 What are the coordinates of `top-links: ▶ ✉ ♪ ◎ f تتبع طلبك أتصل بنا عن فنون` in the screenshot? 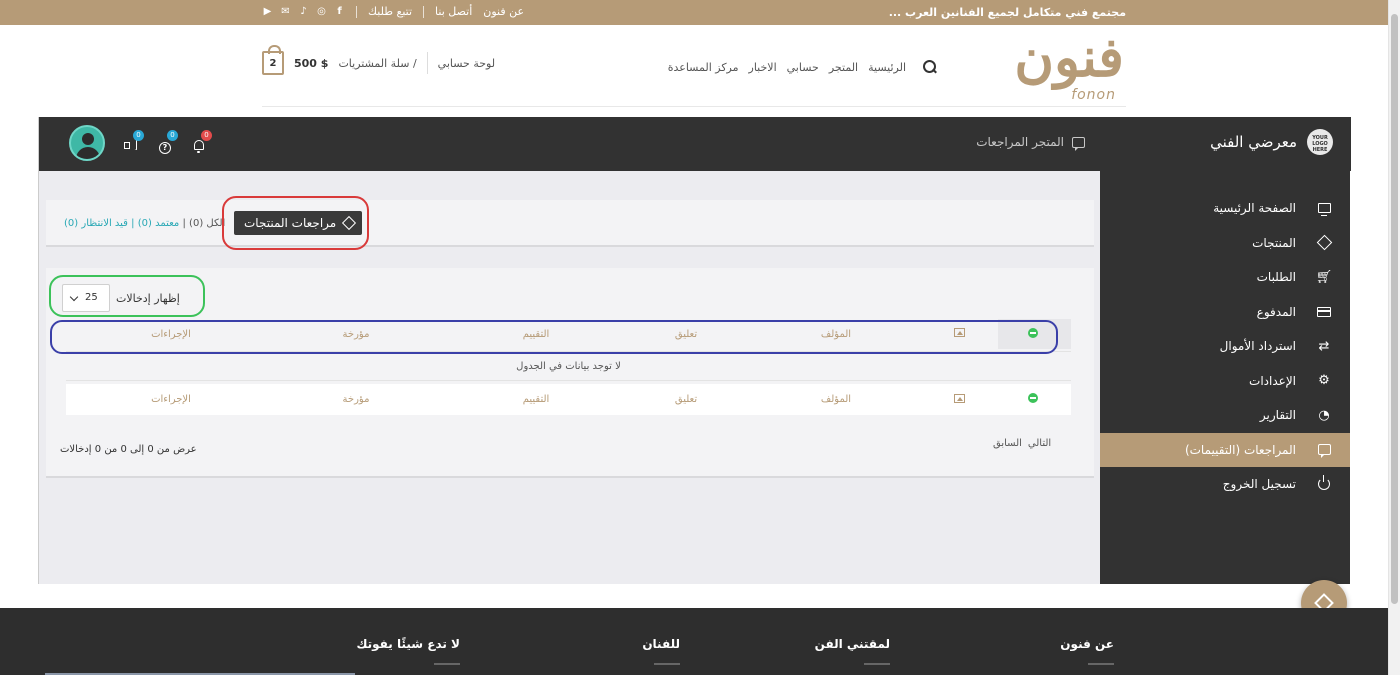 It's located at (393, 11).